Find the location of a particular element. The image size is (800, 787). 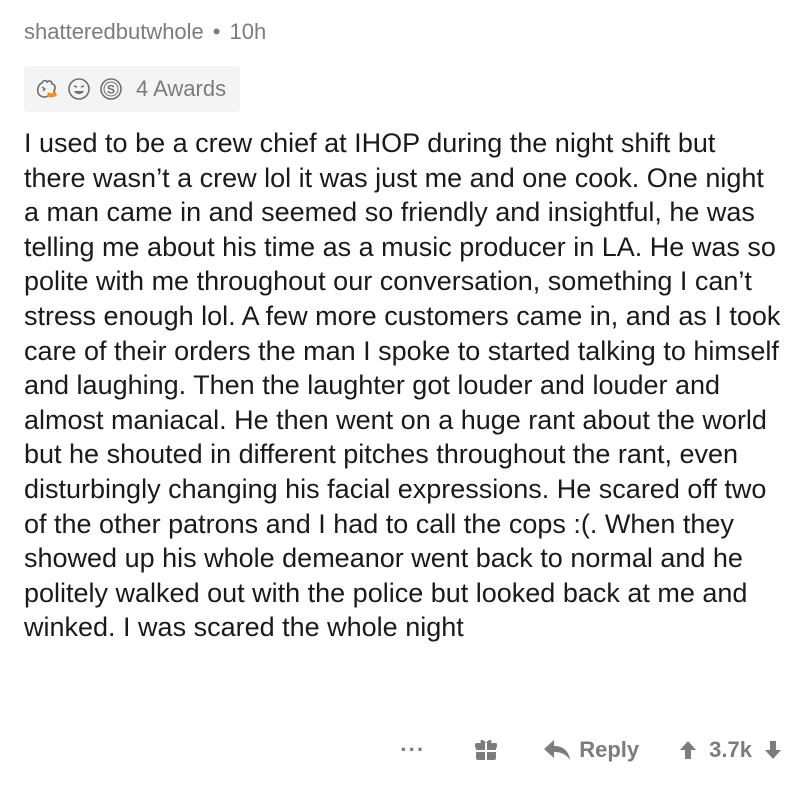

upvote-button is located at coordinates (688, 750).